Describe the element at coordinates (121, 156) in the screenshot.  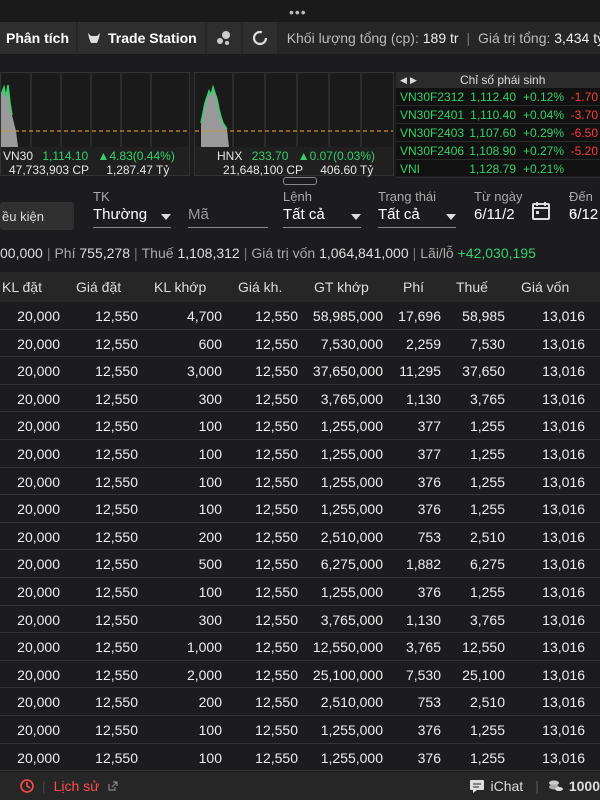
I see `vn30-change: 4.83` at that location.